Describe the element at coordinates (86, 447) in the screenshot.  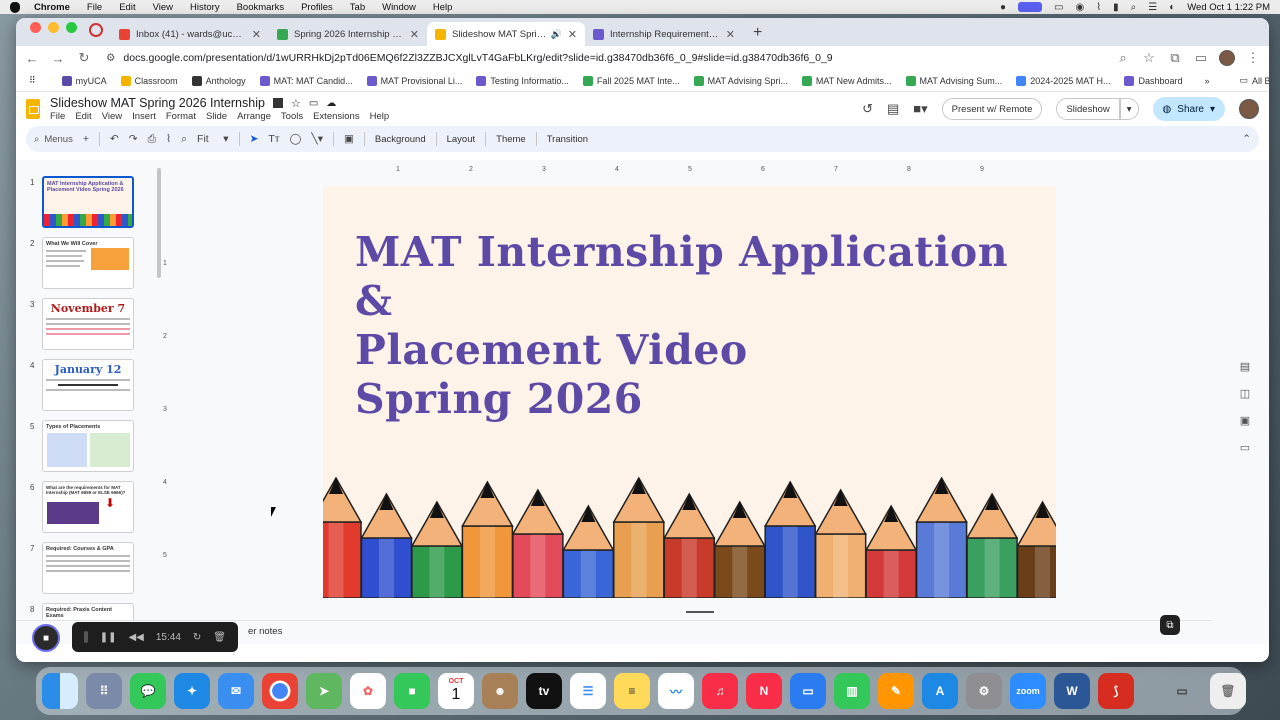
I see `thumbnail-5: 5 Types of Placements` at that location.